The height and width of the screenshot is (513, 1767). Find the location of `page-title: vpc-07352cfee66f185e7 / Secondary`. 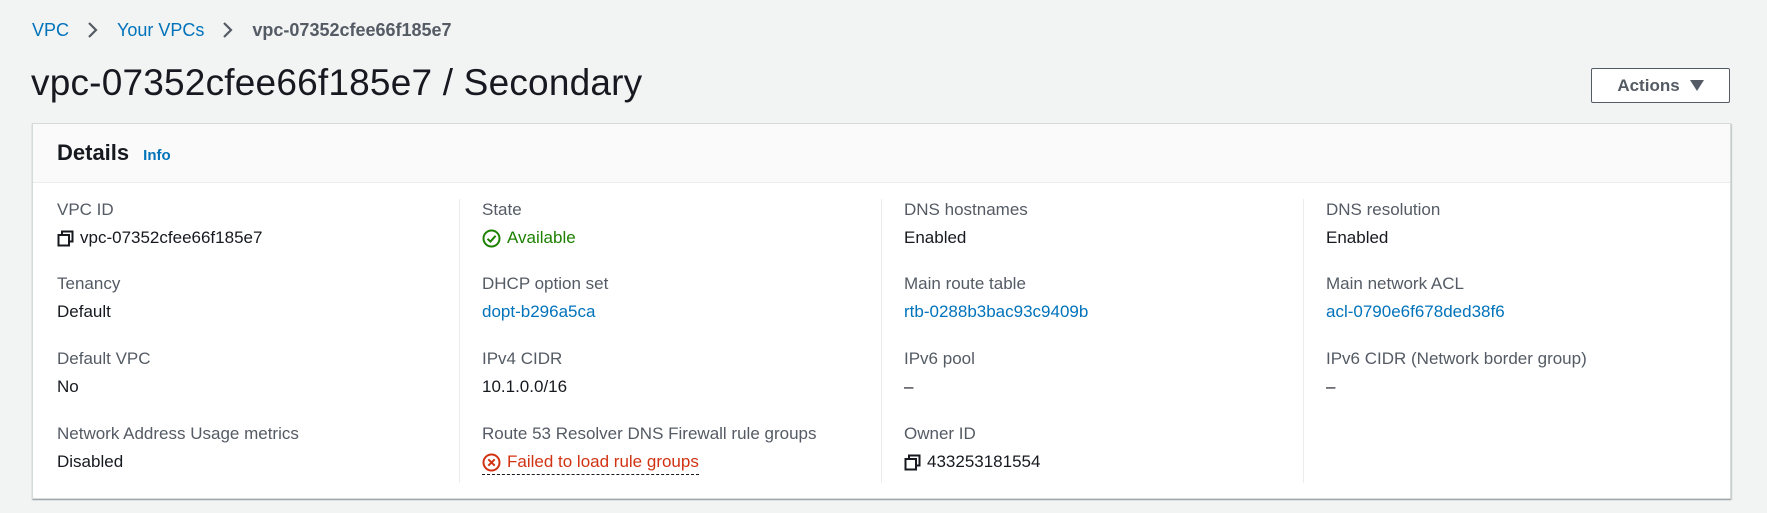

page-title: vpc-07352cfee66f185e7 / Secondary is located at coordinates (337, 82).